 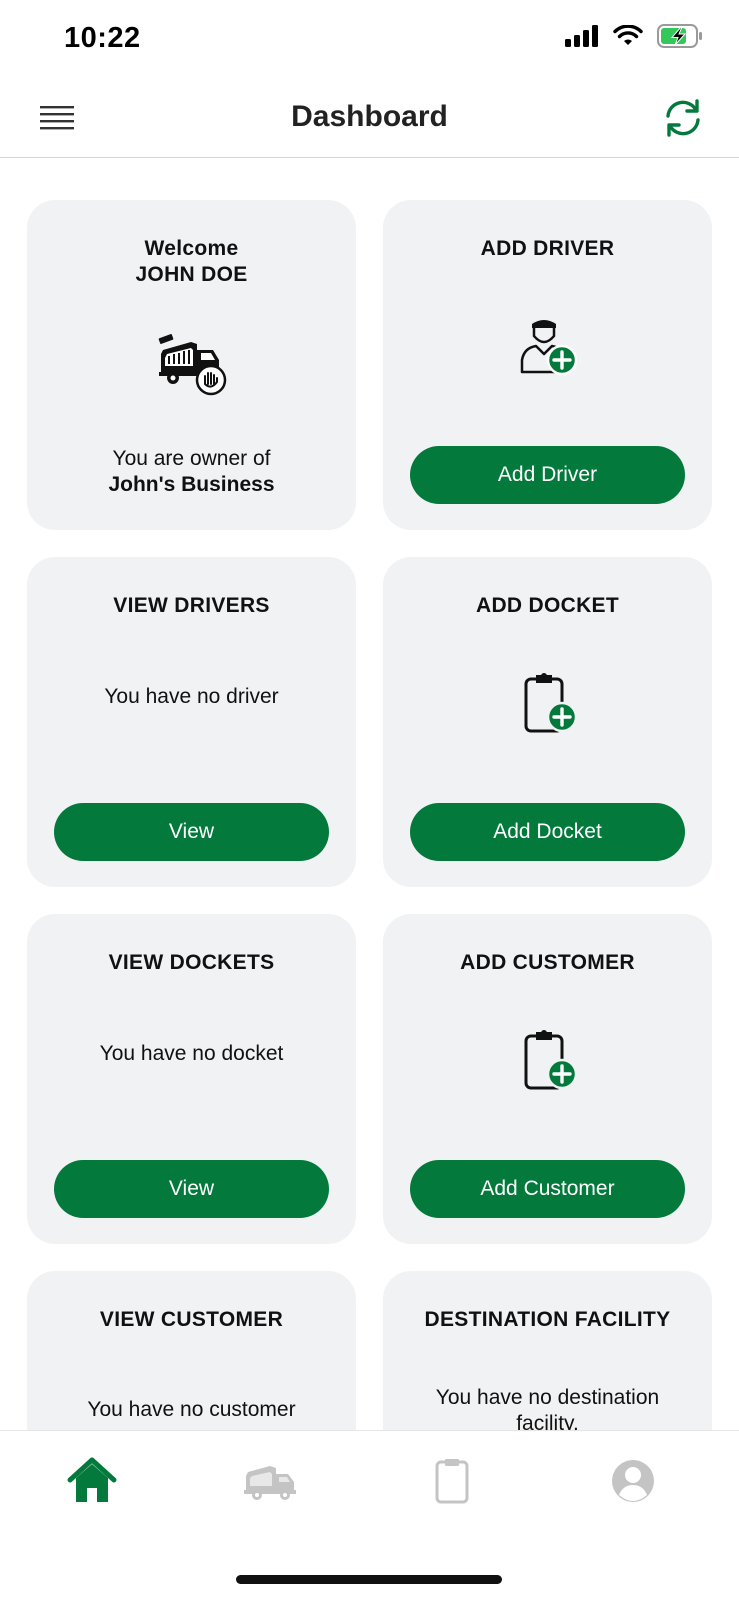 I want to click on business-name: John's Business, so click(x=191, y=484).